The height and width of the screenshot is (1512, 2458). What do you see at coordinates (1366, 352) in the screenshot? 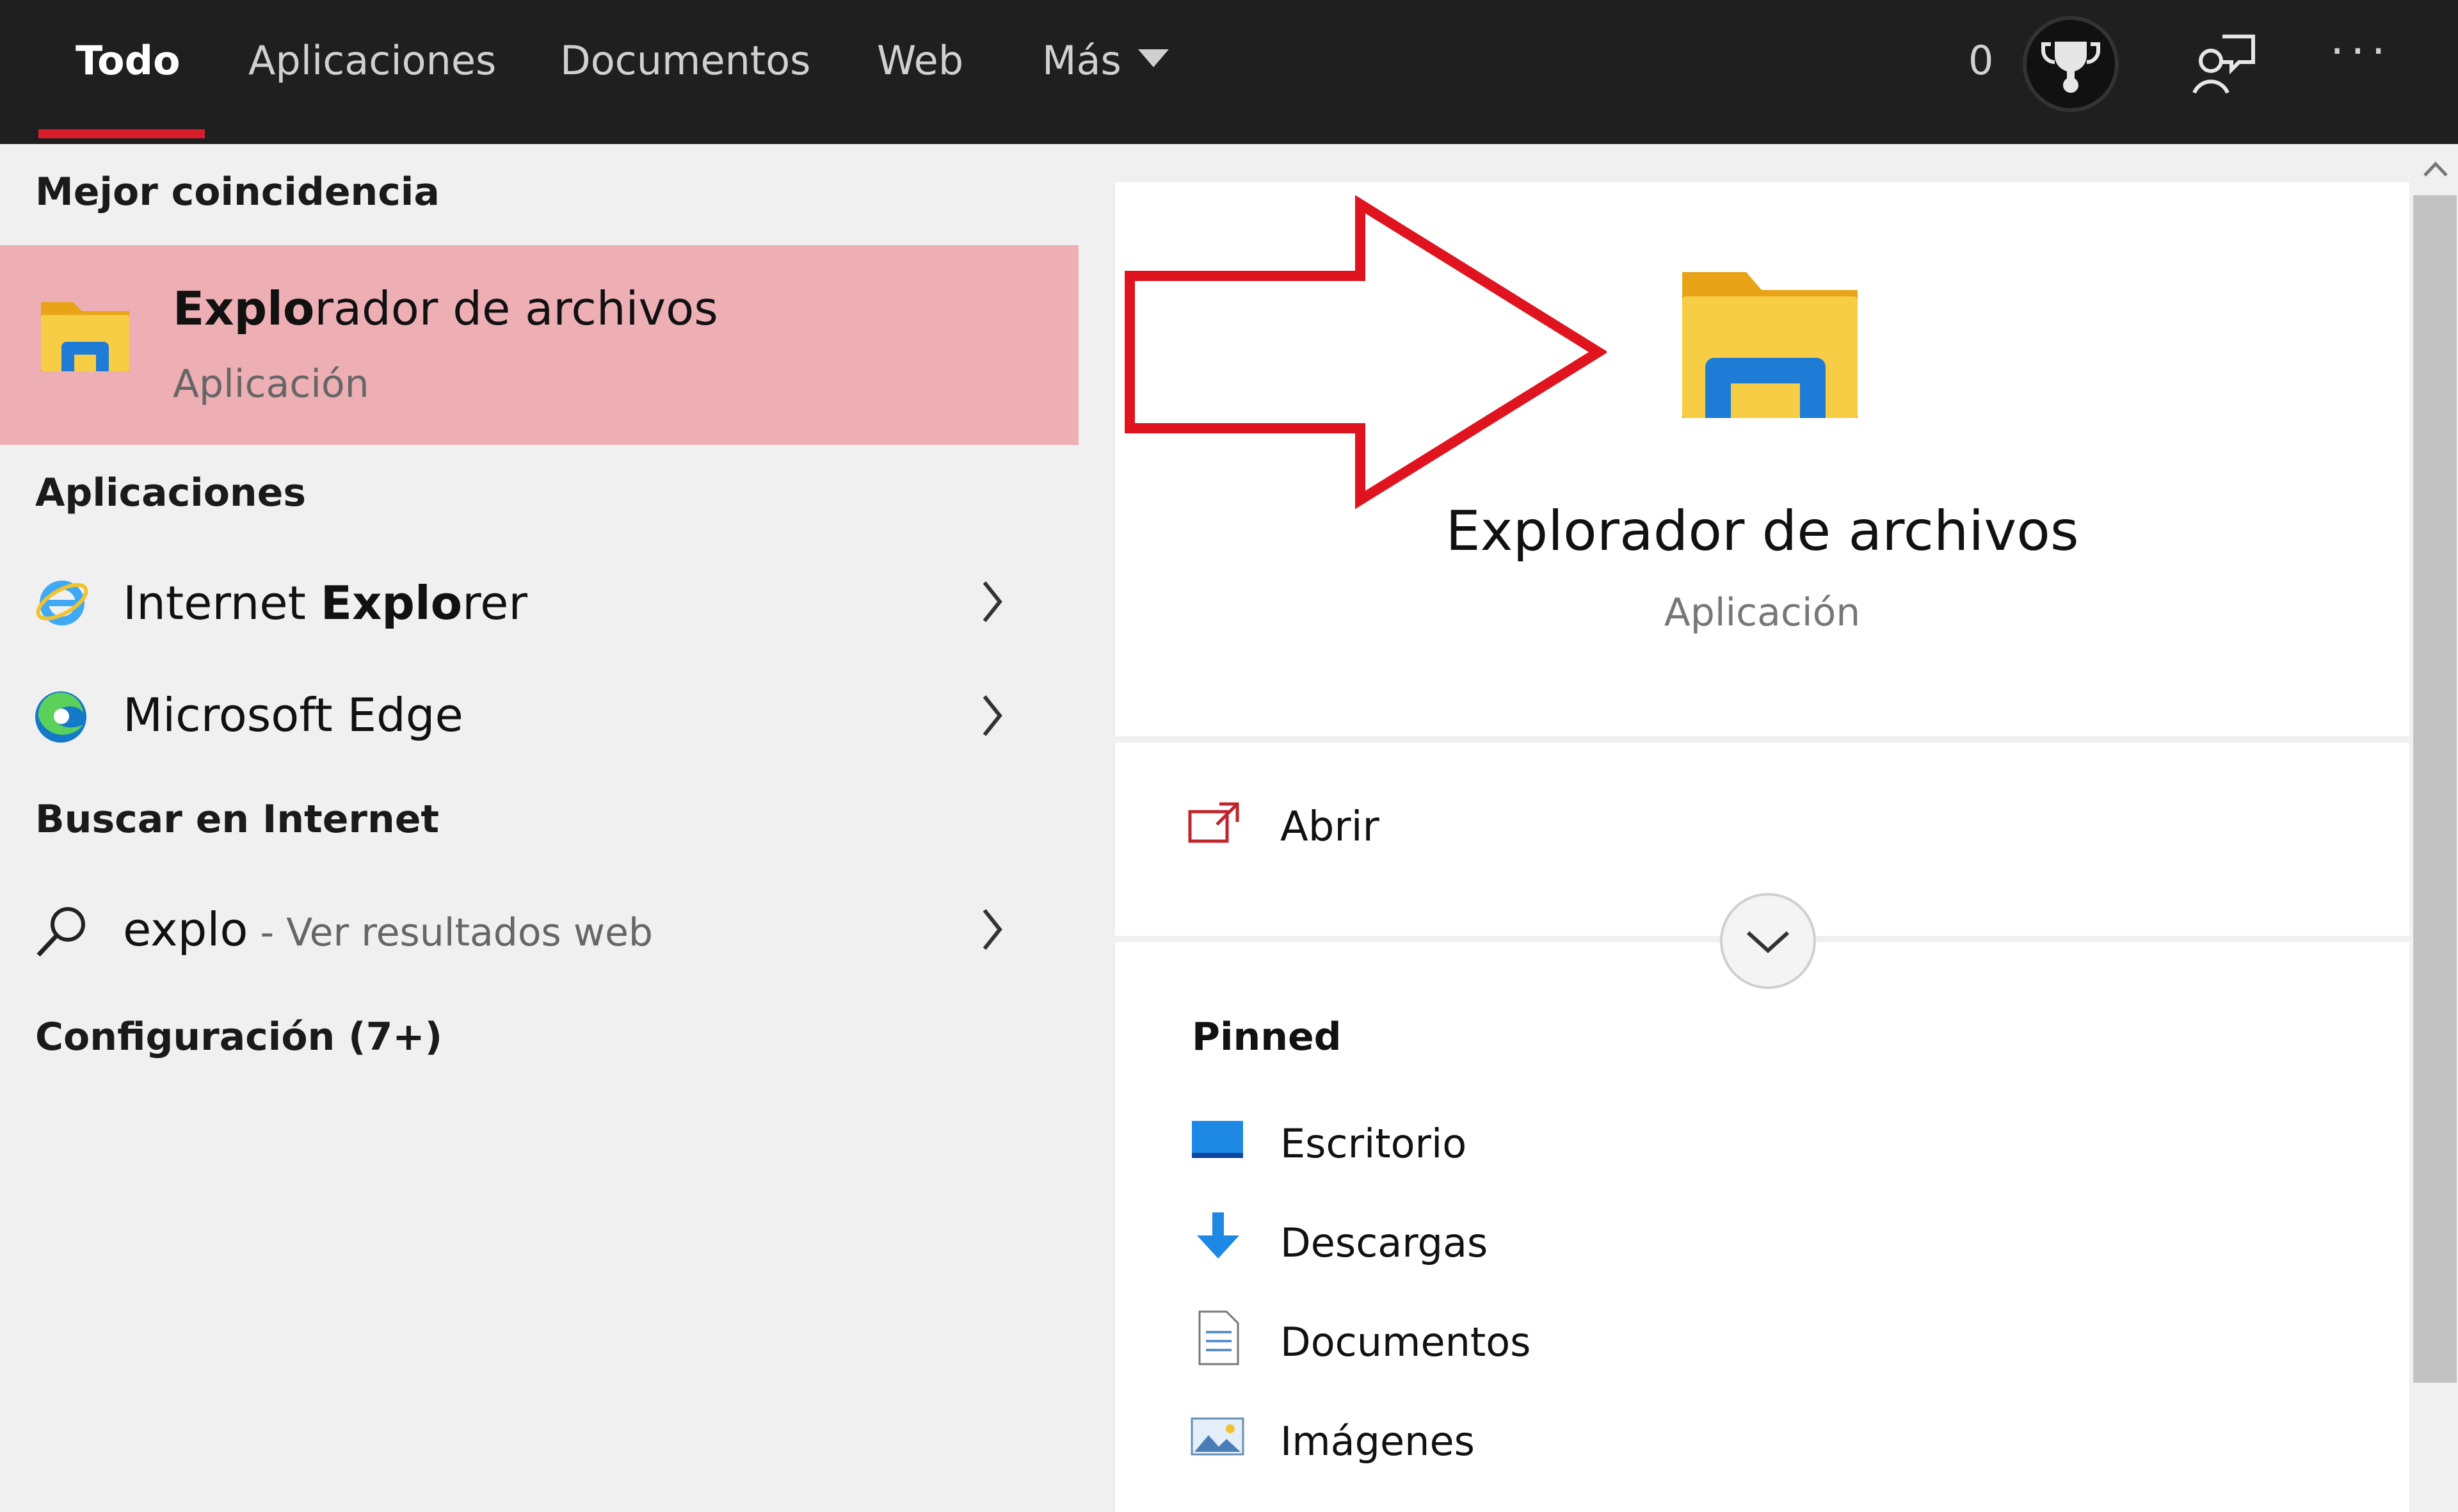
I see `annotation-arrow` at bounding box center [1366, 352].